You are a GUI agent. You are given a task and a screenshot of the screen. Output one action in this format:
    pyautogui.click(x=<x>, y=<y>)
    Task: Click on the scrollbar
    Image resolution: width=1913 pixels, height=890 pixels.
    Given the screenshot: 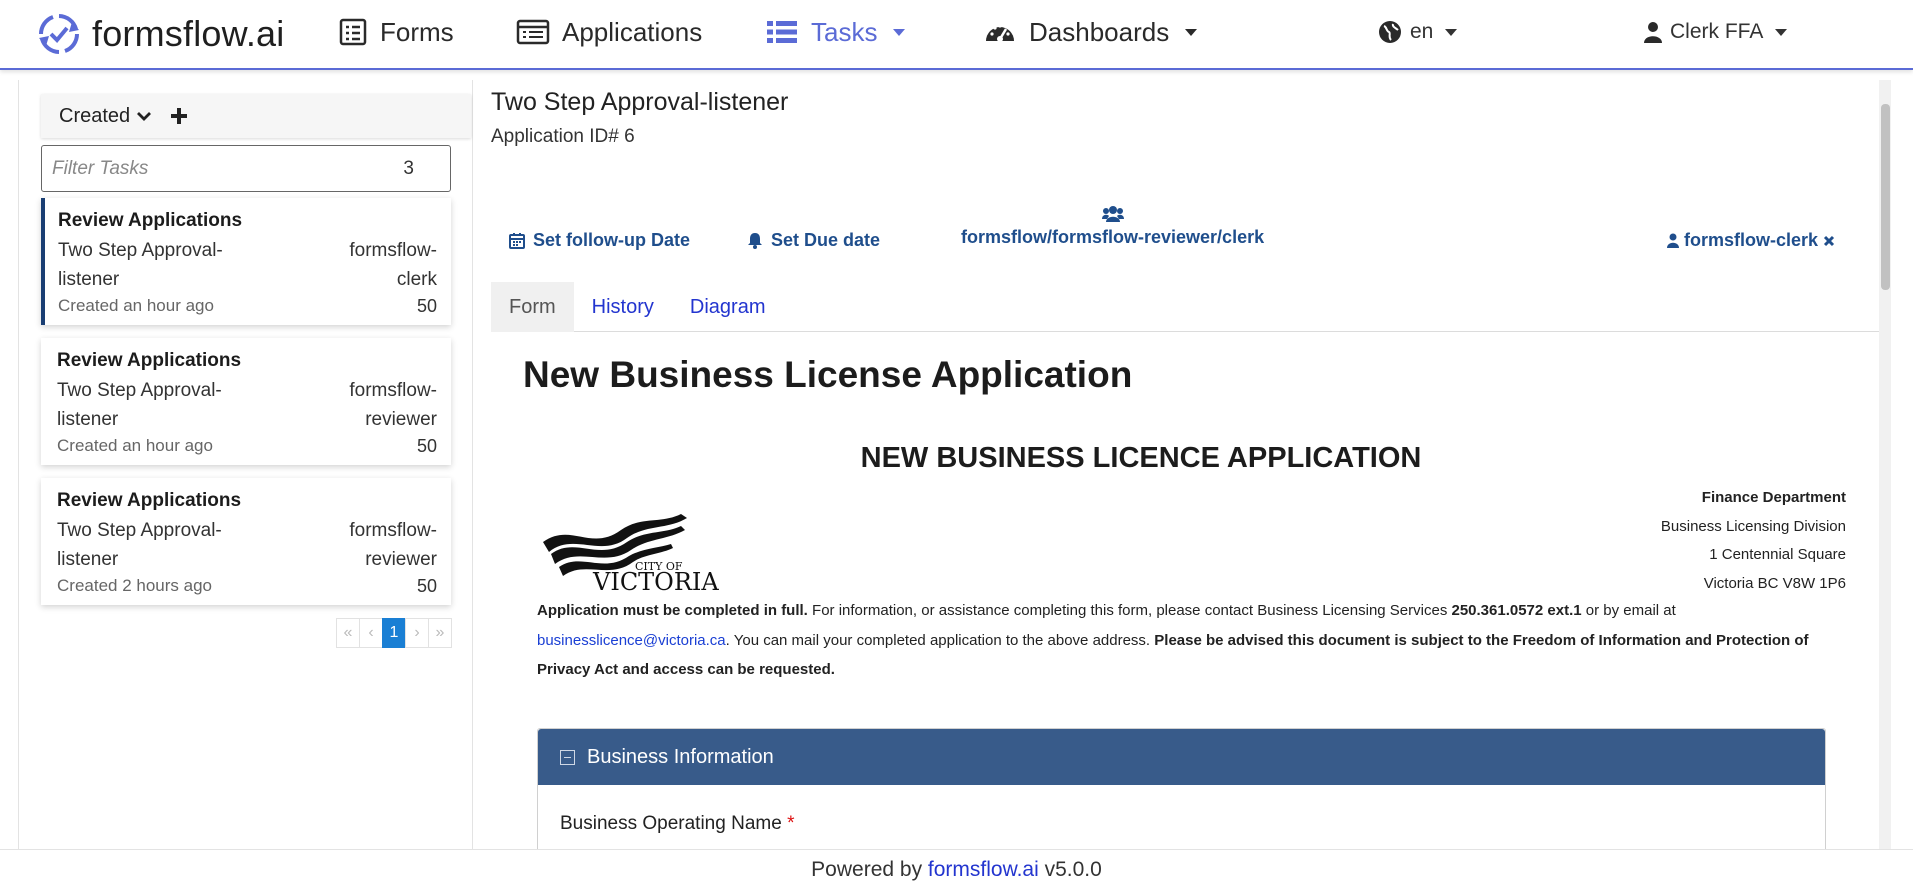 What is the action you would take?
    pyautogui.click(x=1885, y=465)
    